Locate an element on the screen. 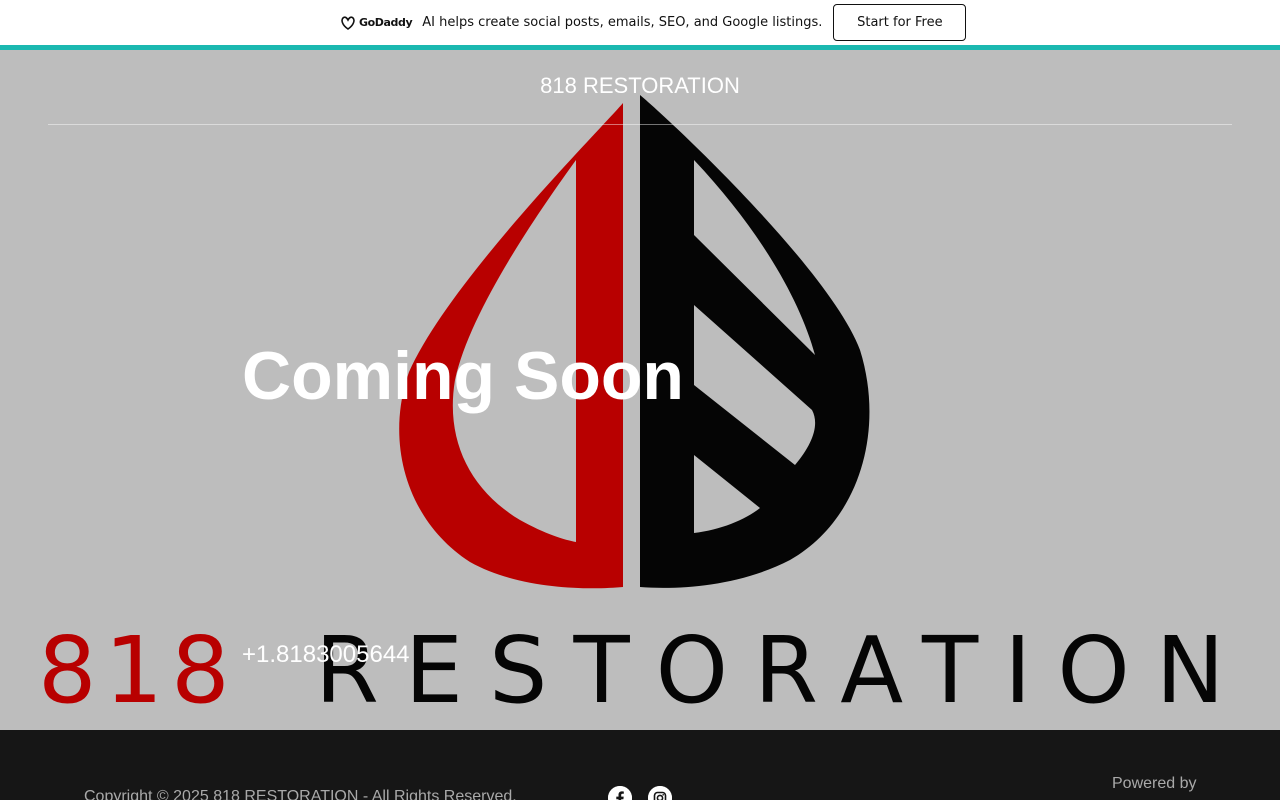  phone-number: +1.8183005644 is located at coordinates (326, 655).